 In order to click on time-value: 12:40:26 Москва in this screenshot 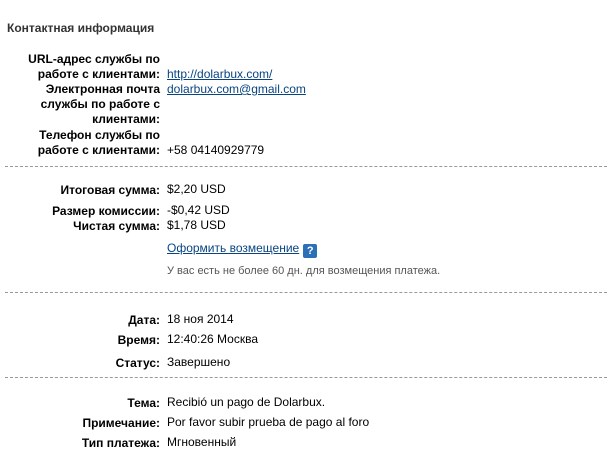, I will do `click(213, 339)`.